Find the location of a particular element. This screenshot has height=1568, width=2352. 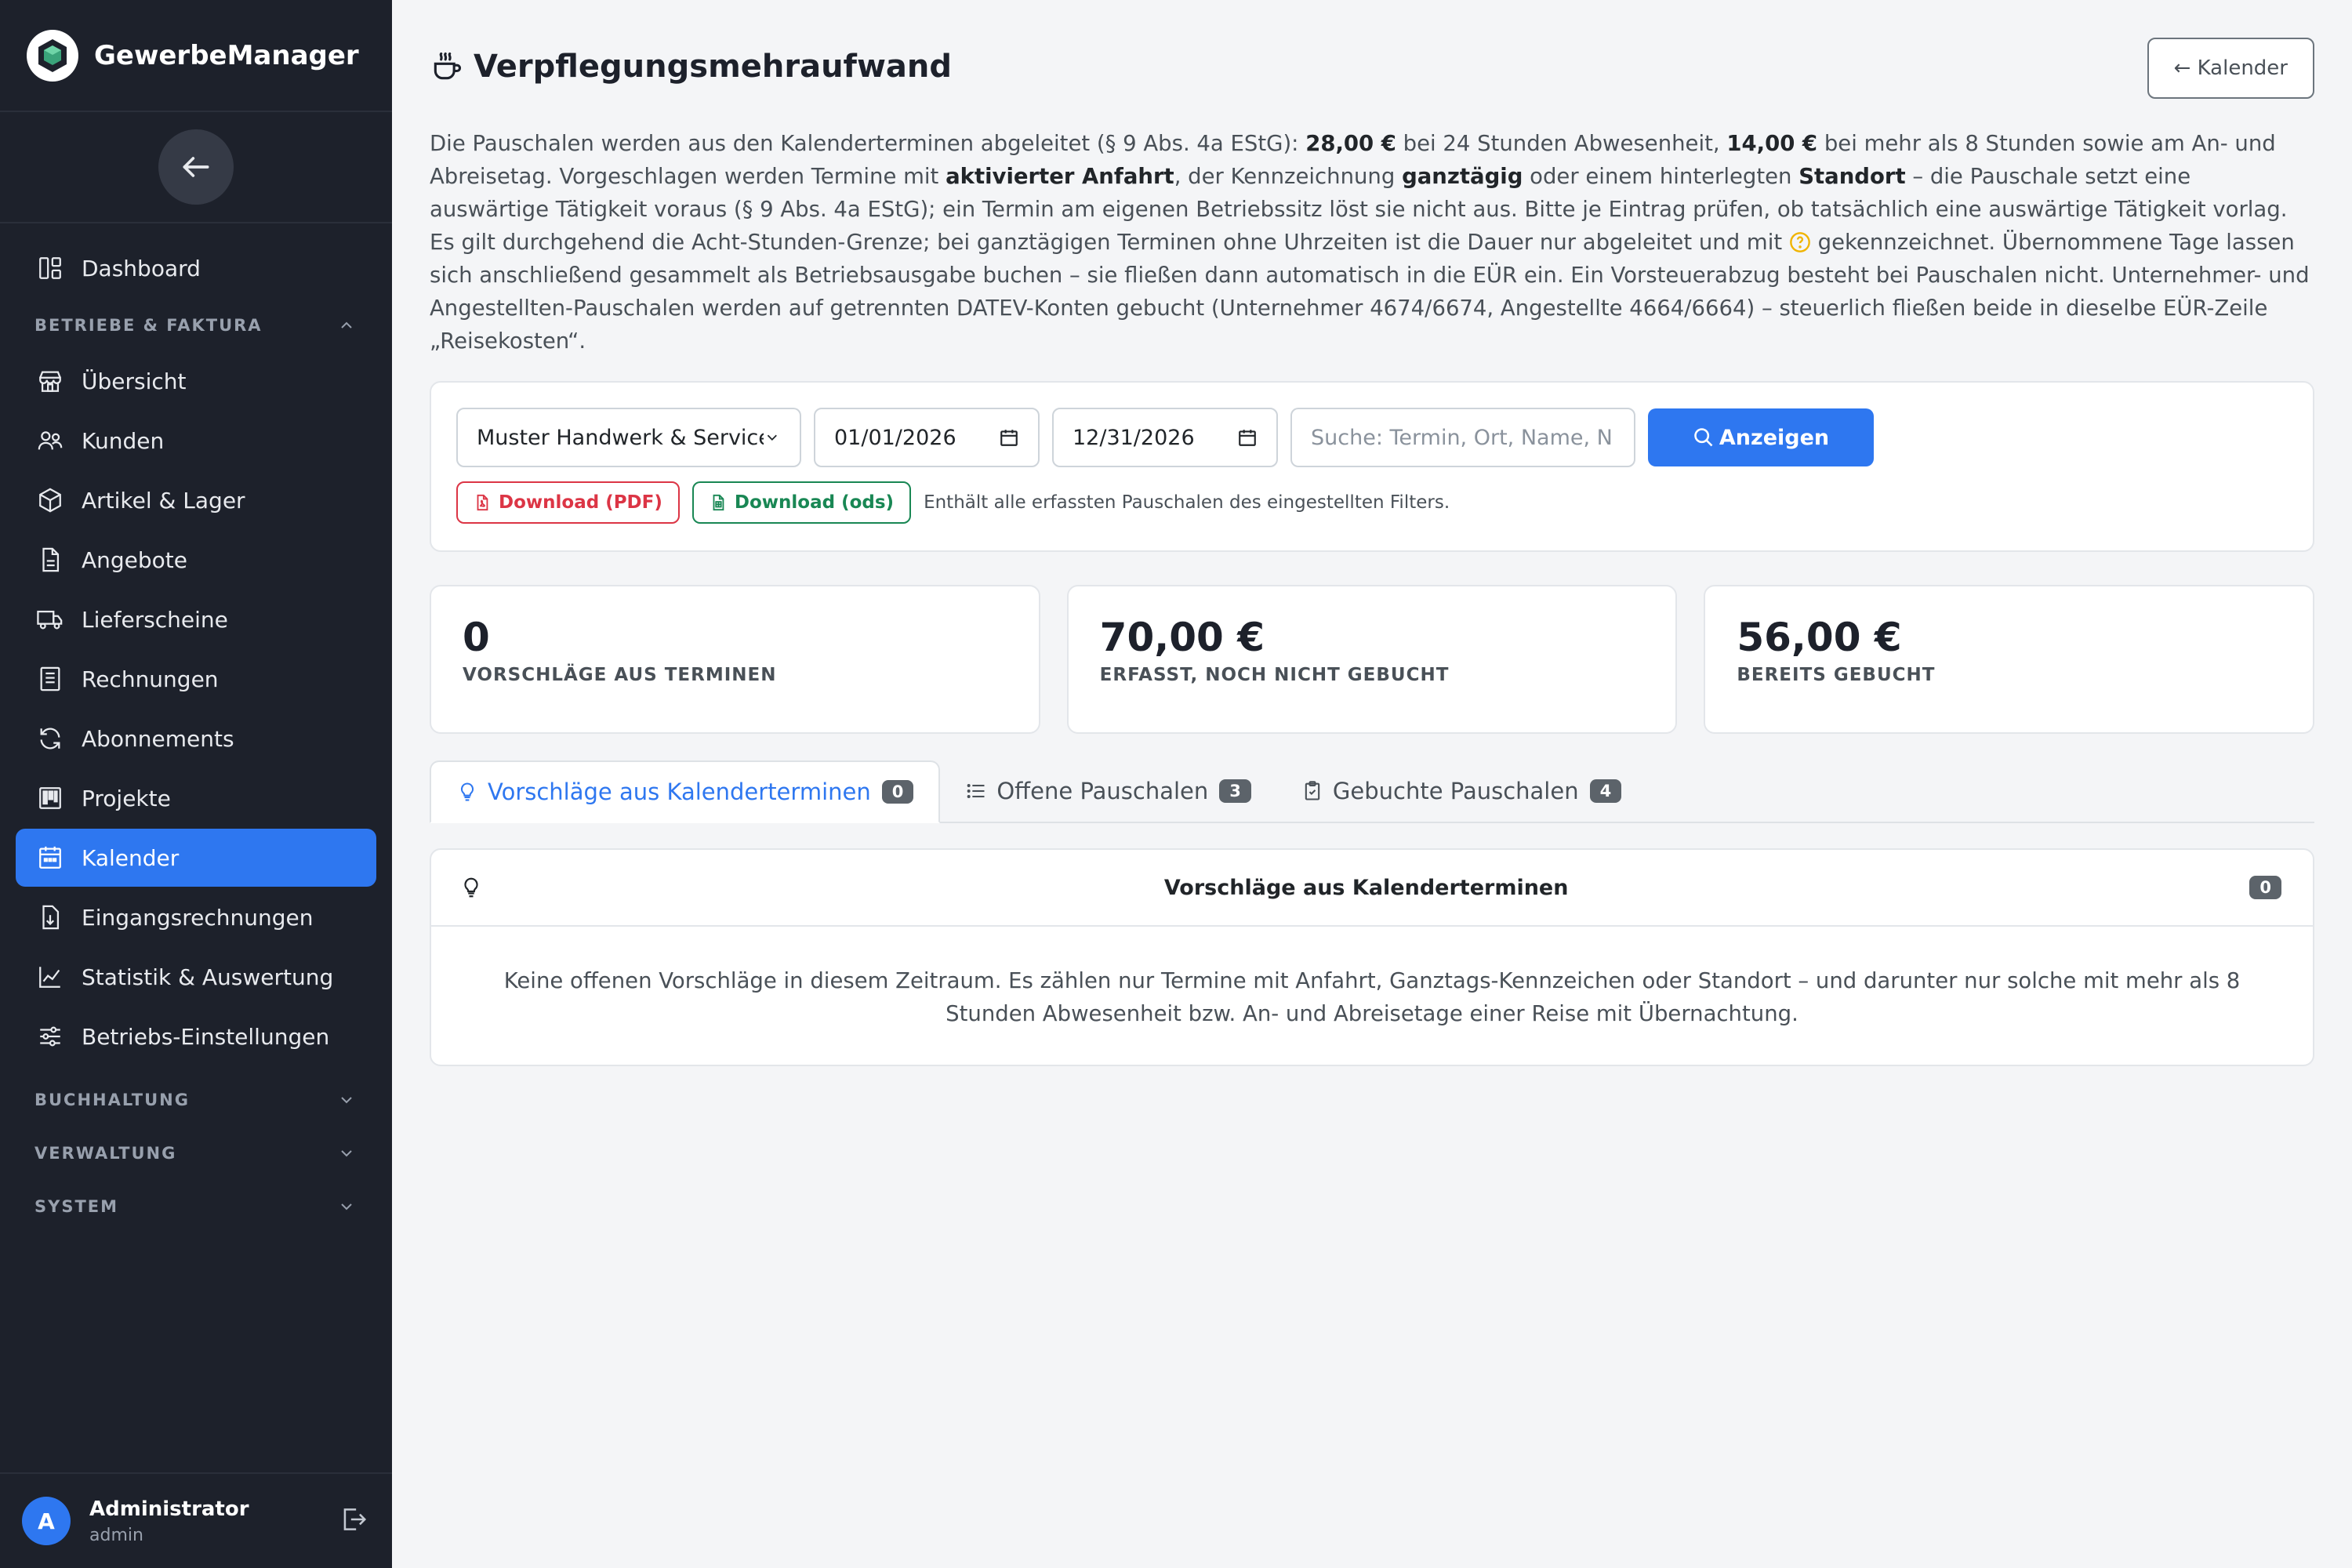

sidebar-item-lieferscheine: Lieferscheine is located at coordinates (196, 619).